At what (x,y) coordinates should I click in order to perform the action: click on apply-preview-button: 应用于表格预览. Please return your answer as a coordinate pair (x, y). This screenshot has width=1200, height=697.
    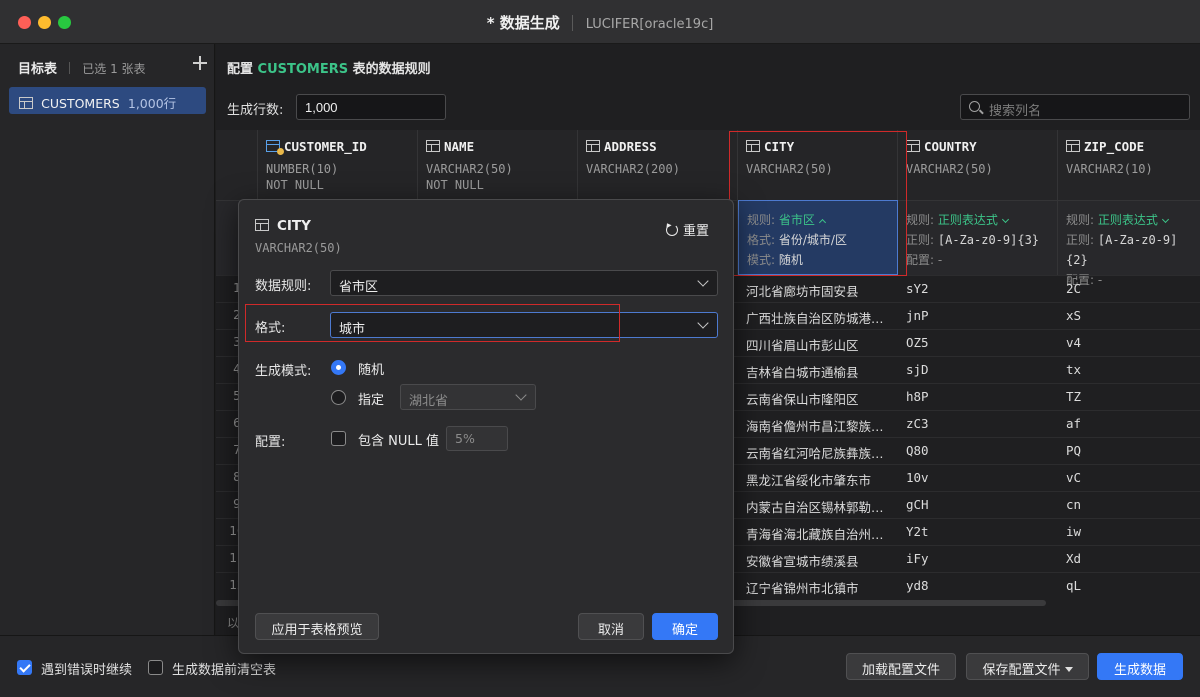
    Looking at the image, I should click on (317, 626).